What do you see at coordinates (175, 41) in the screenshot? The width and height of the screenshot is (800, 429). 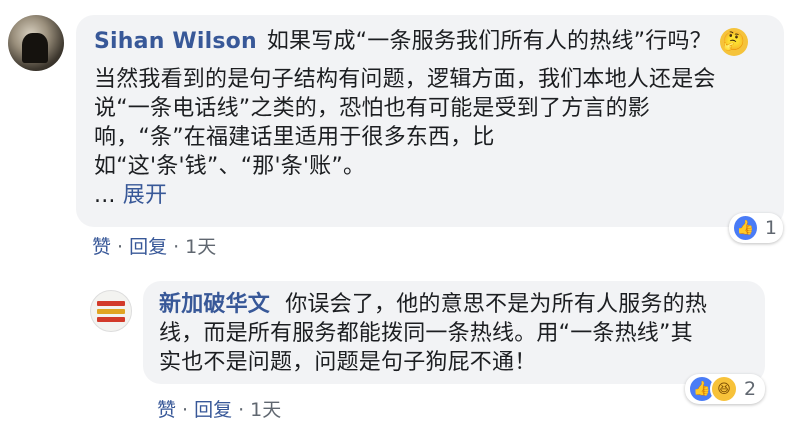 I see `comment-author: Sihan Wilson` at bounding box center [175, 41].